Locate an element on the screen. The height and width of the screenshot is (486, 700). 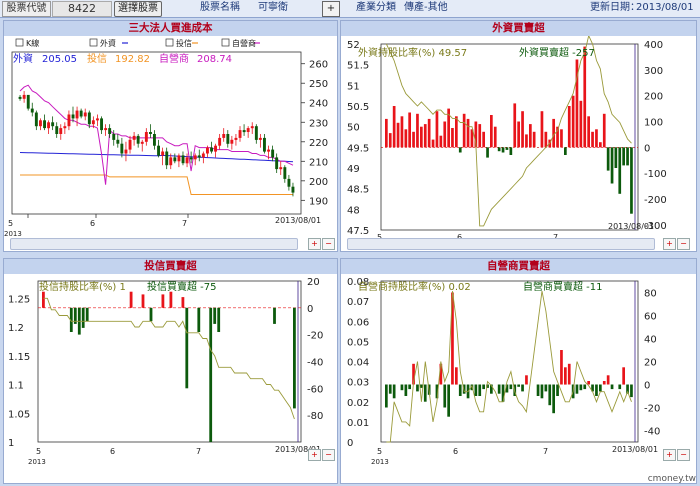
foreign-net-label: 外資買賣超 -257 is located at coordinates (557, 52).